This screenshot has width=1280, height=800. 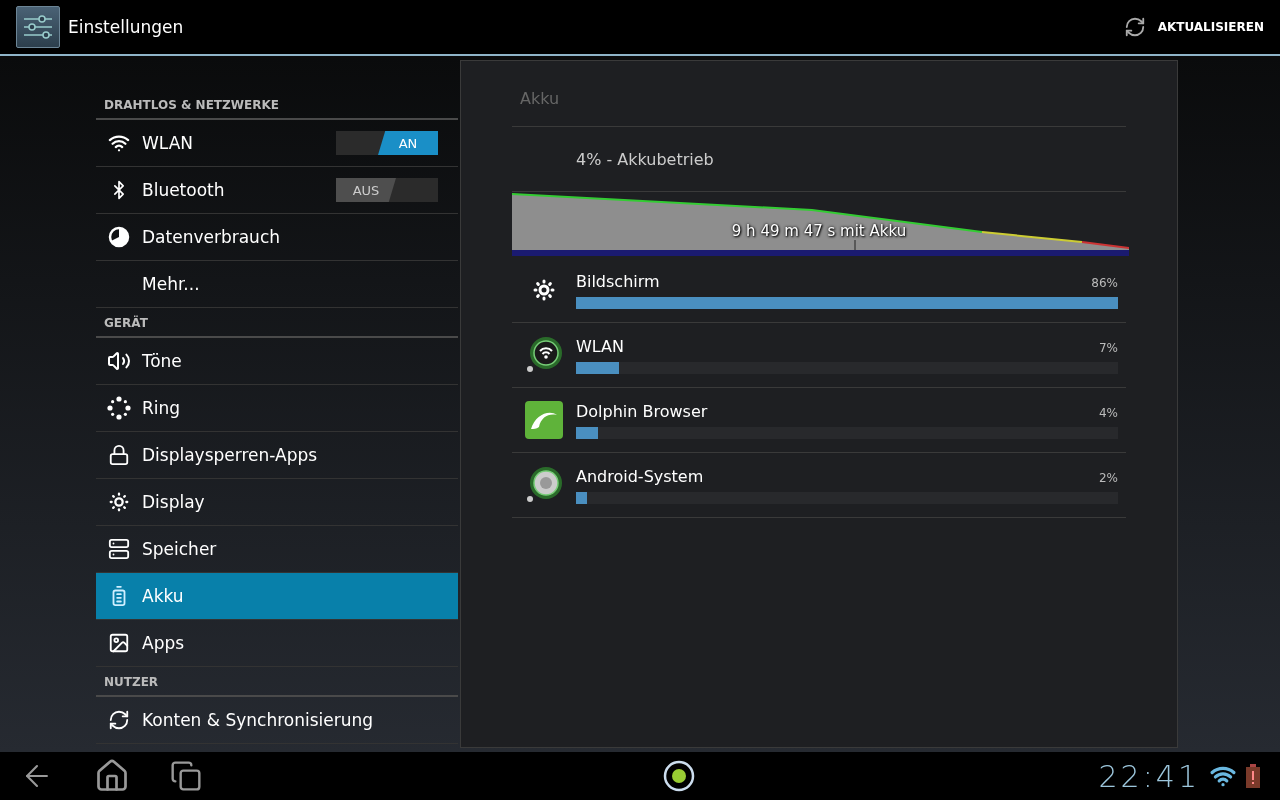 I want to click on settings-item: Display, so click(x=277, y=502).